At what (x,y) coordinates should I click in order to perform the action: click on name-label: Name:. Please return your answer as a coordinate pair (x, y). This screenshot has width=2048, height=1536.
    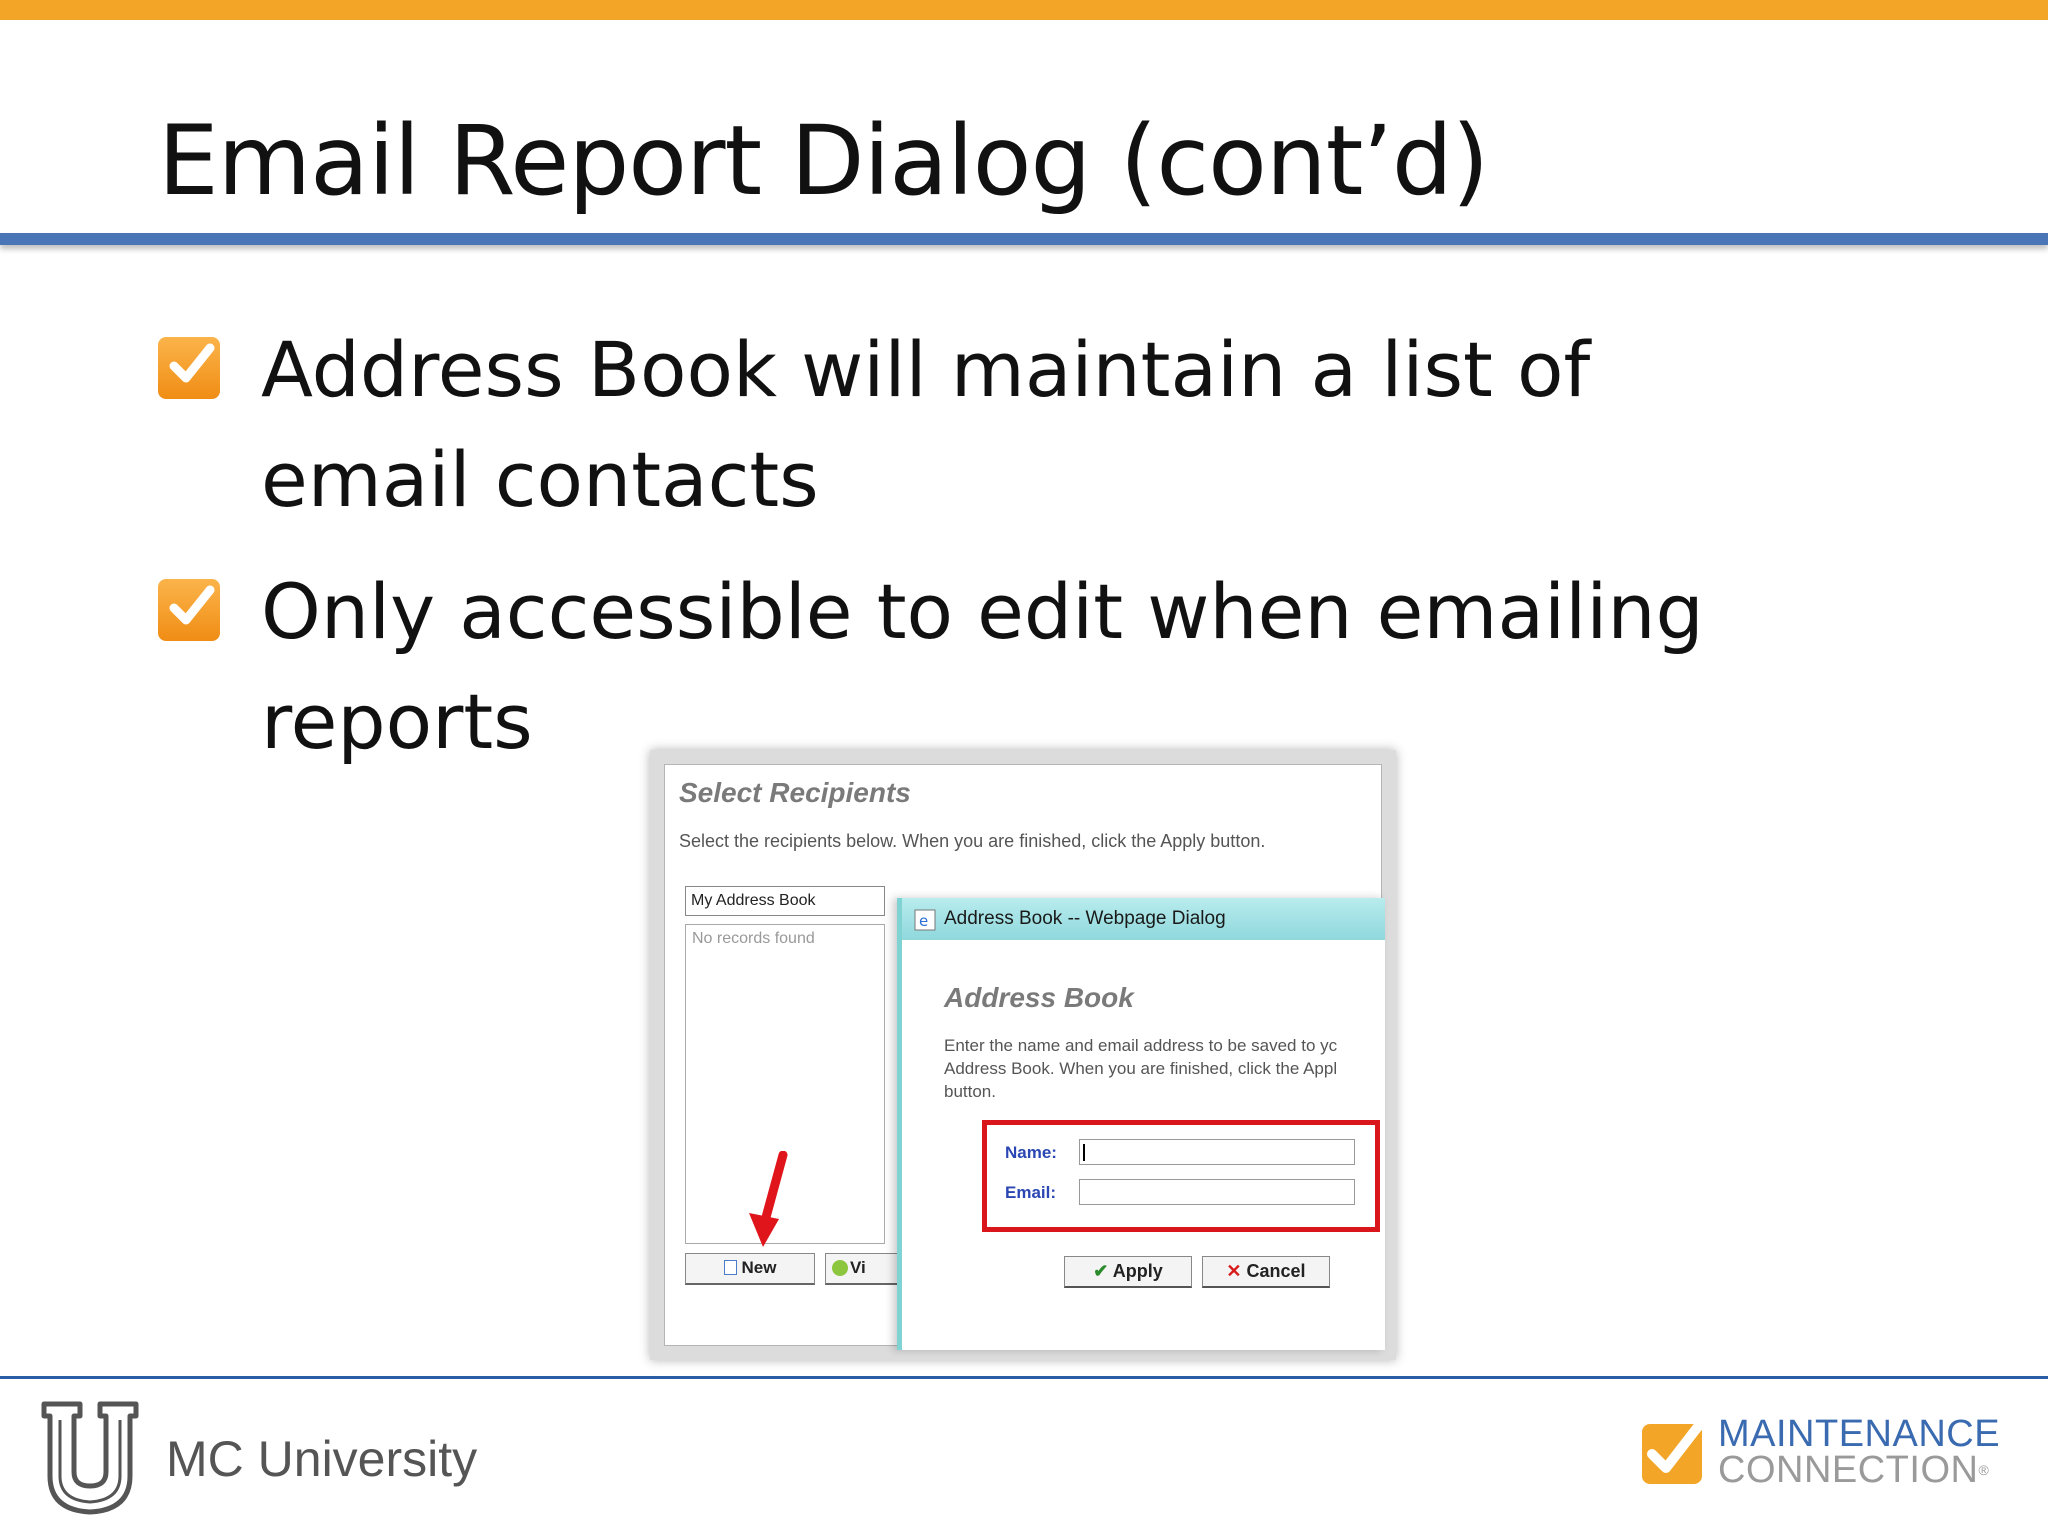
    Looking at the image, I should click on (1031, 1152).